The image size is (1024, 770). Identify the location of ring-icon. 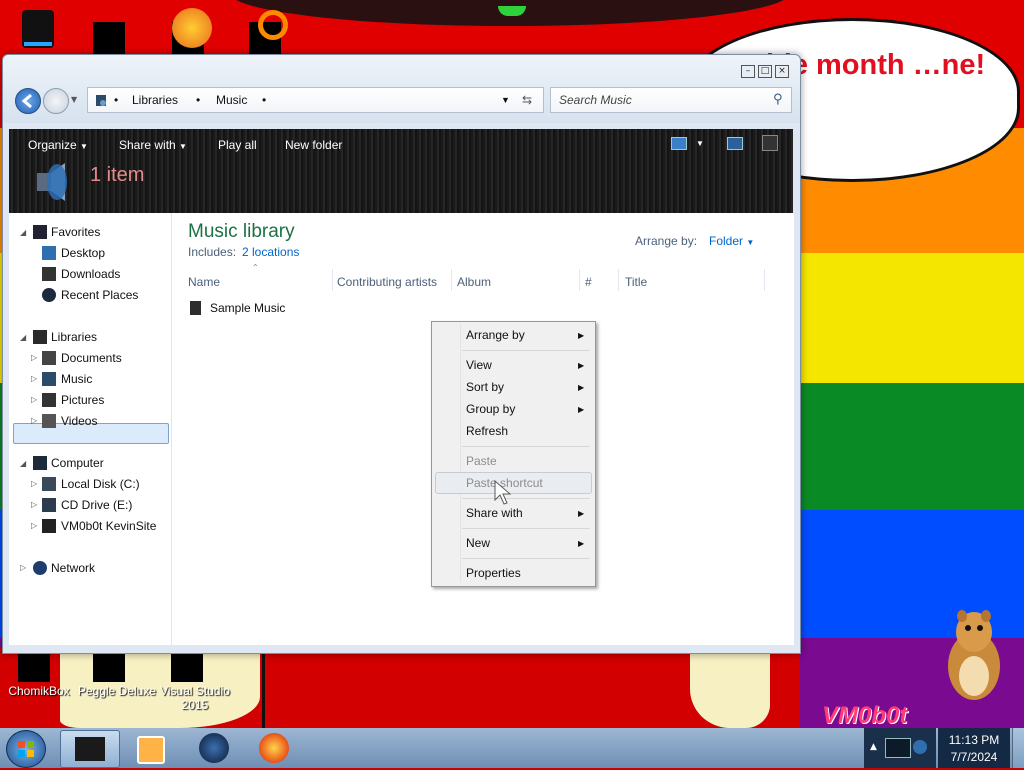
(273, 25).